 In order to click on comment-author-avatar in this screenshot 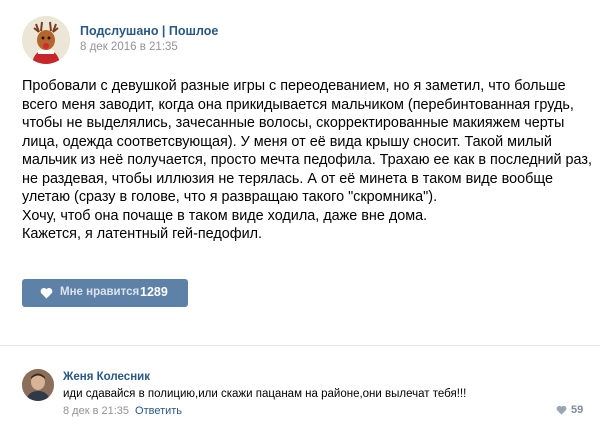, I will do `click(38, 385)`.